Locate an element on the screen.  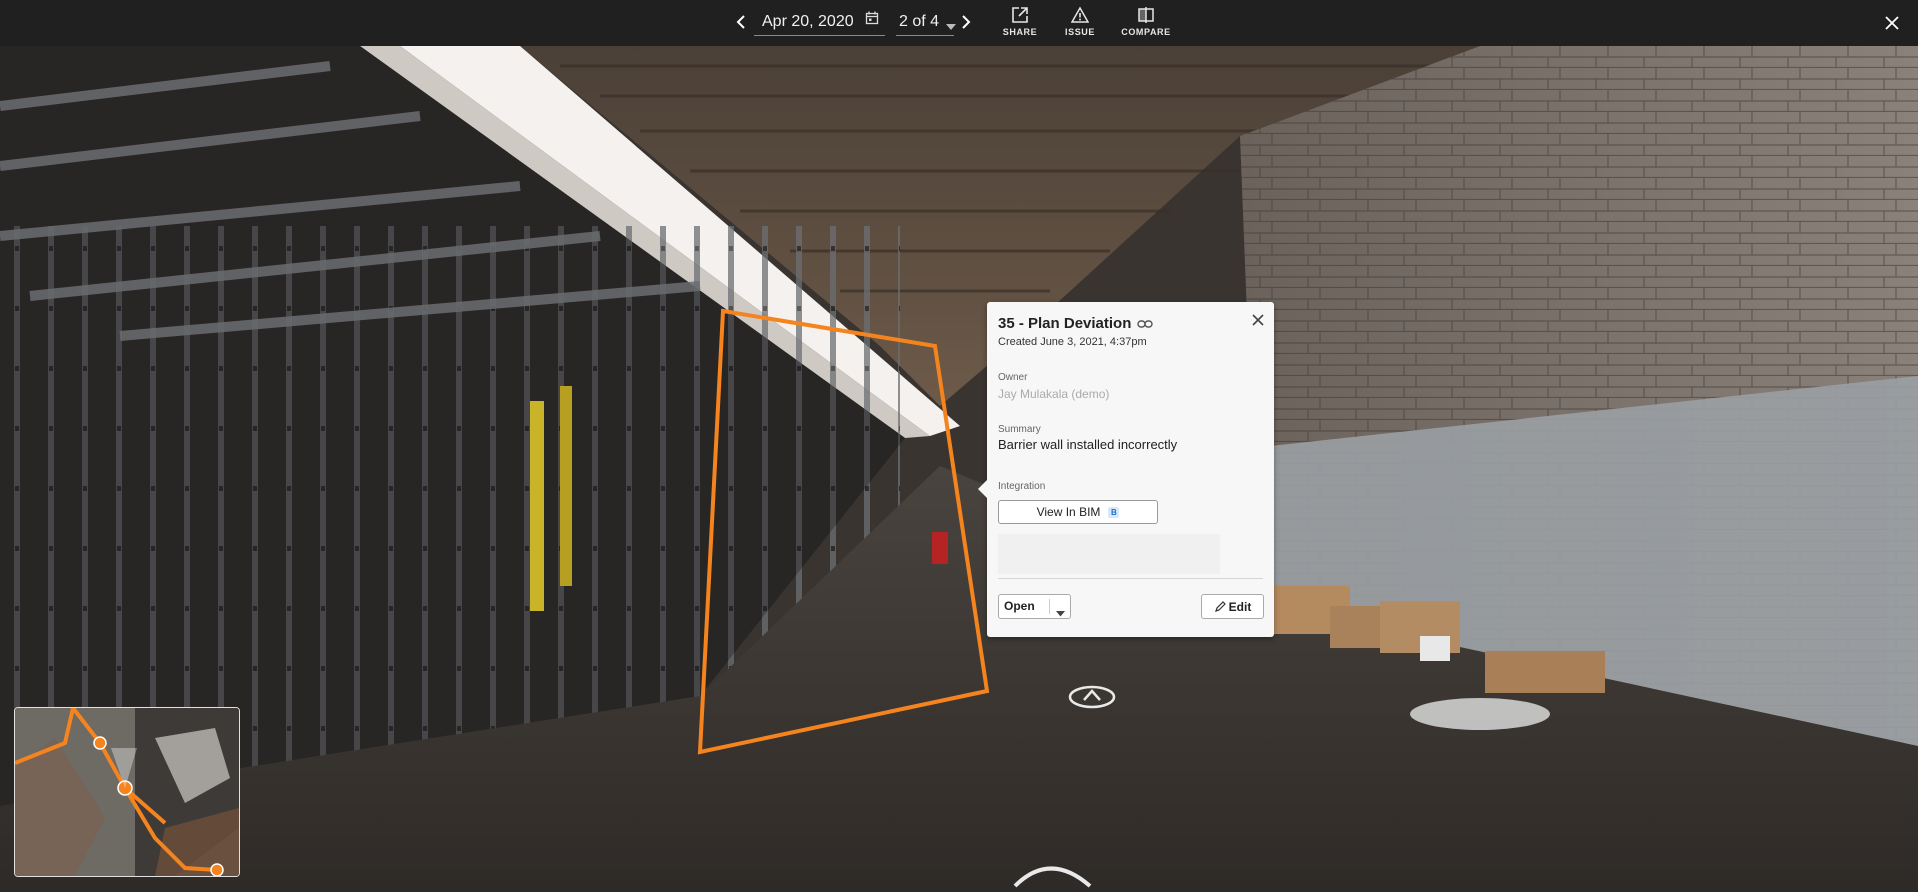
compare-button: COMPARE is located at coordinates (1146, 21).